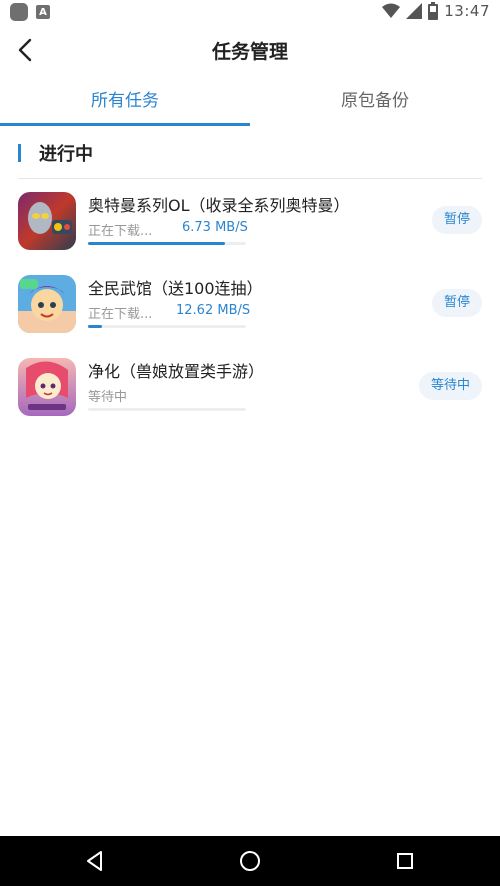 The width and height of the screenshot is (500, 886). Describe the element at coordinates (176, 371) in the screenshot. I see `task-title: 净化（兽娘放置类手游）` at that location.